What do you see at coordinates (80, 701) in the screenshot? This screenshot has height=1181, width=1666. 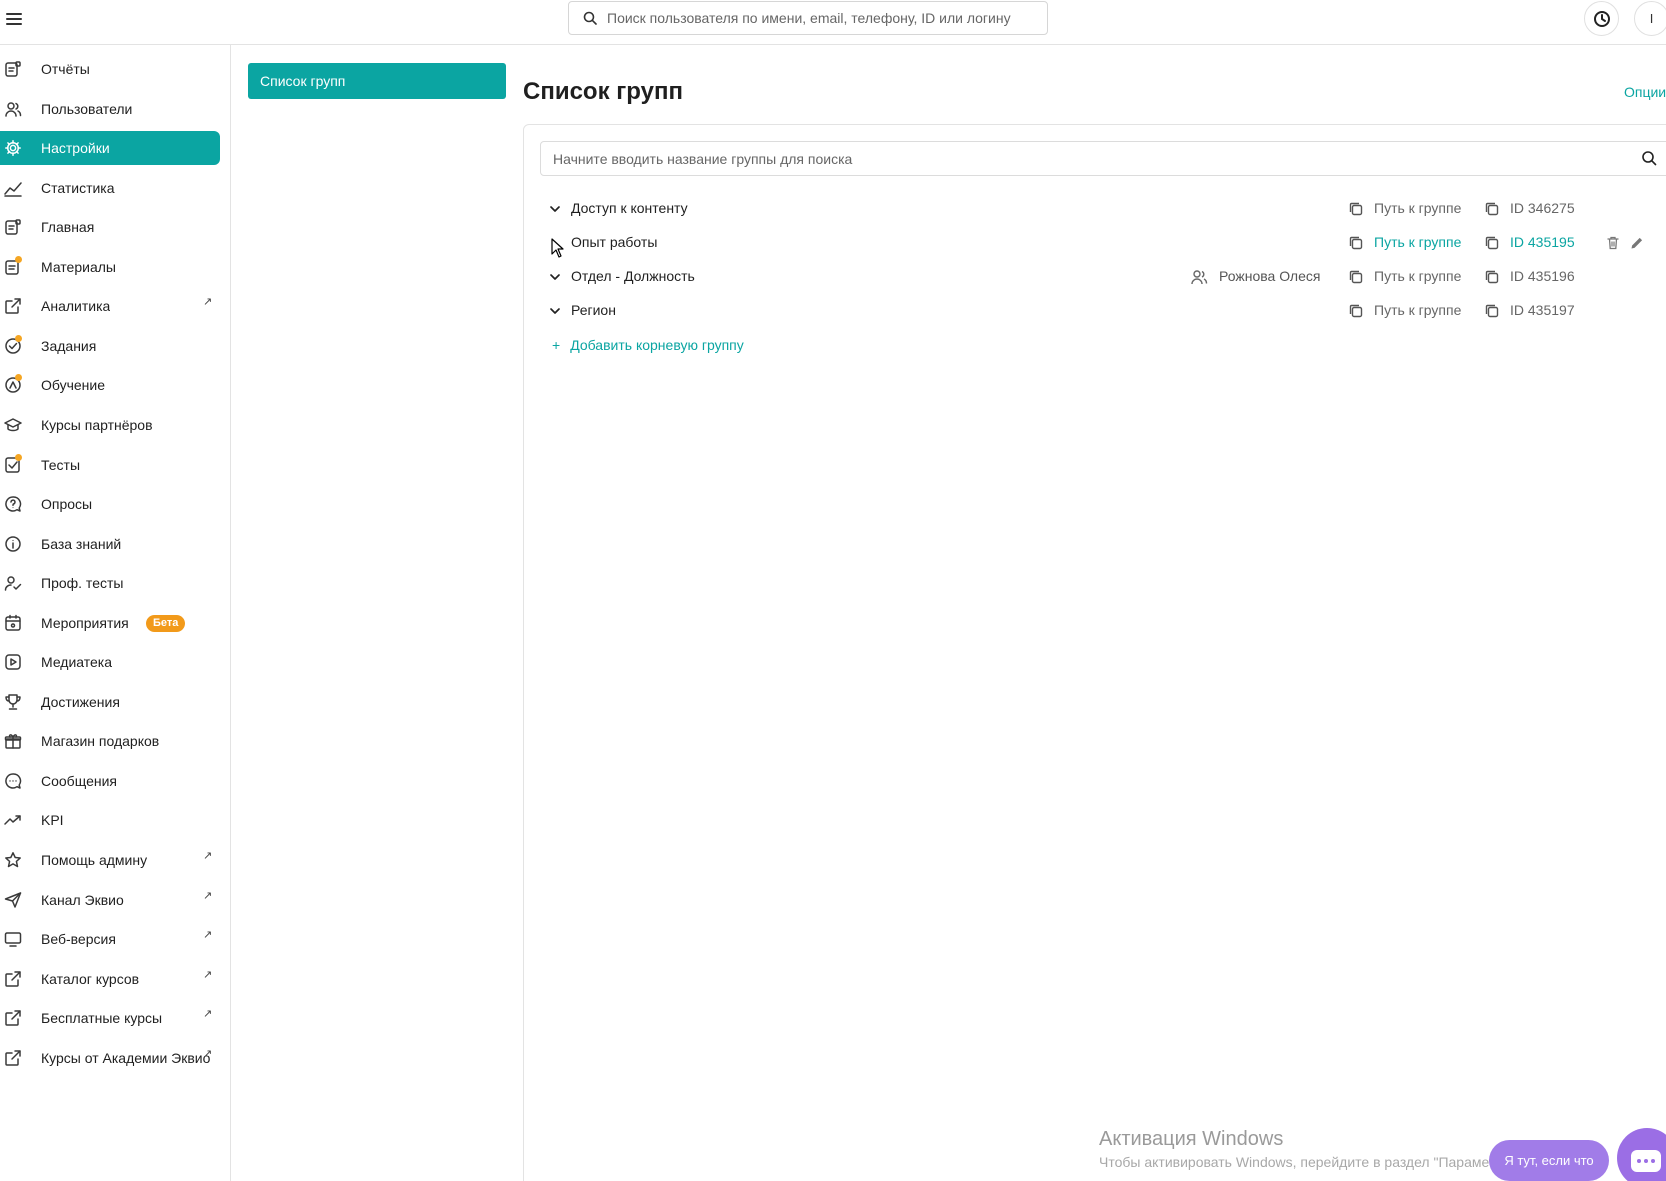 I see `sidebar-item-label: Достижения` at bounding box center [80, 701].